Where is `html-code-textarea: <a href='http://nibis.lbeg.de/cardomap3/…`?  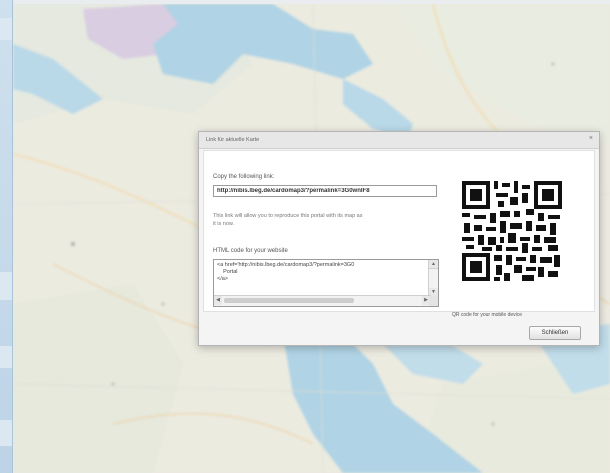
html-code-textarea: <a href='http://nibis.lbeg.de/cardomap3/… is located at coordinates (326, 283).